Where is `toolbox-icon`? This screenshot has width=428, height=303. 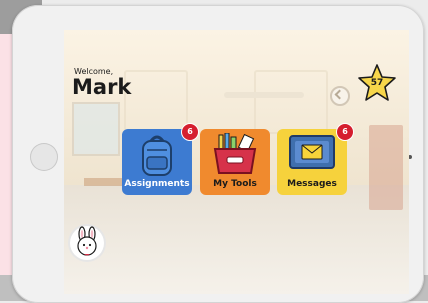
toolbox-icon is located at coordinates (235, 153).